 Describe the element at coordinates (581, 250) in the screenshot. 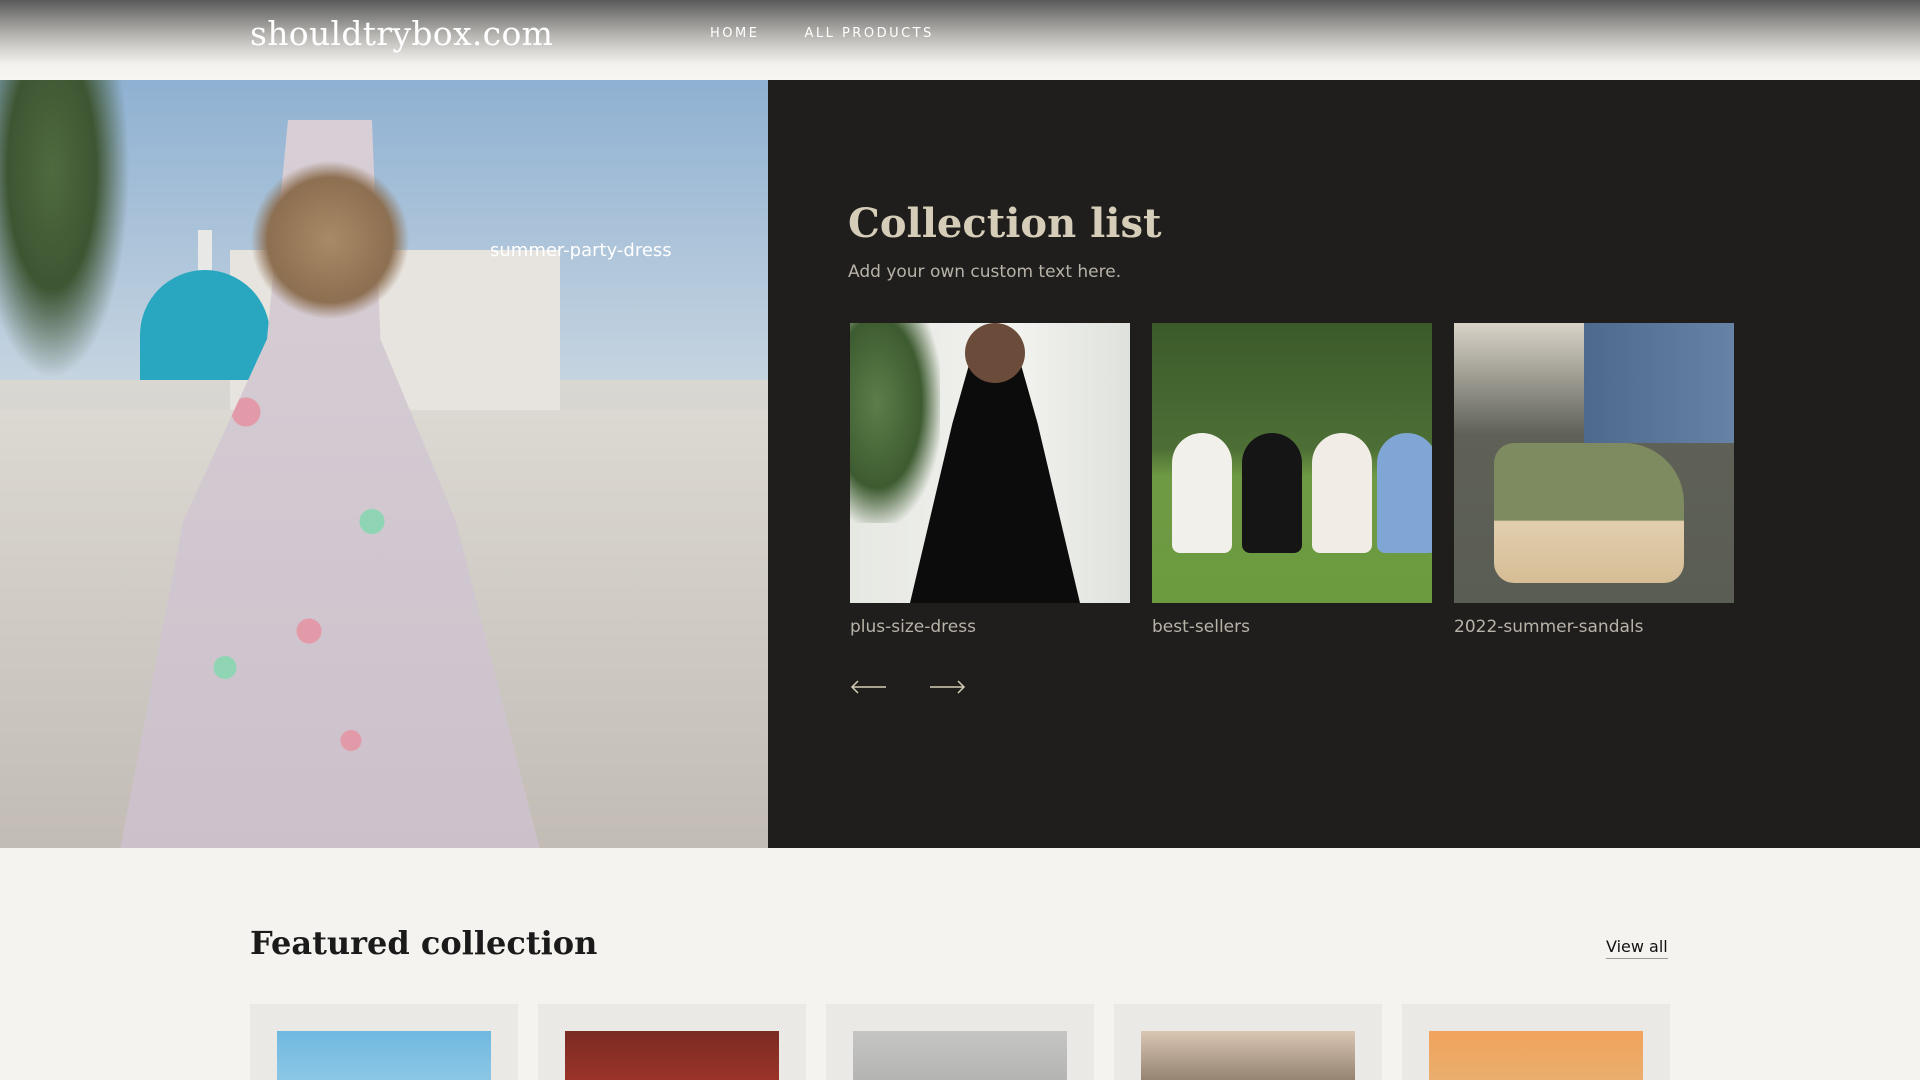

I see `hero-image-label: summer-party-dress` at that location.